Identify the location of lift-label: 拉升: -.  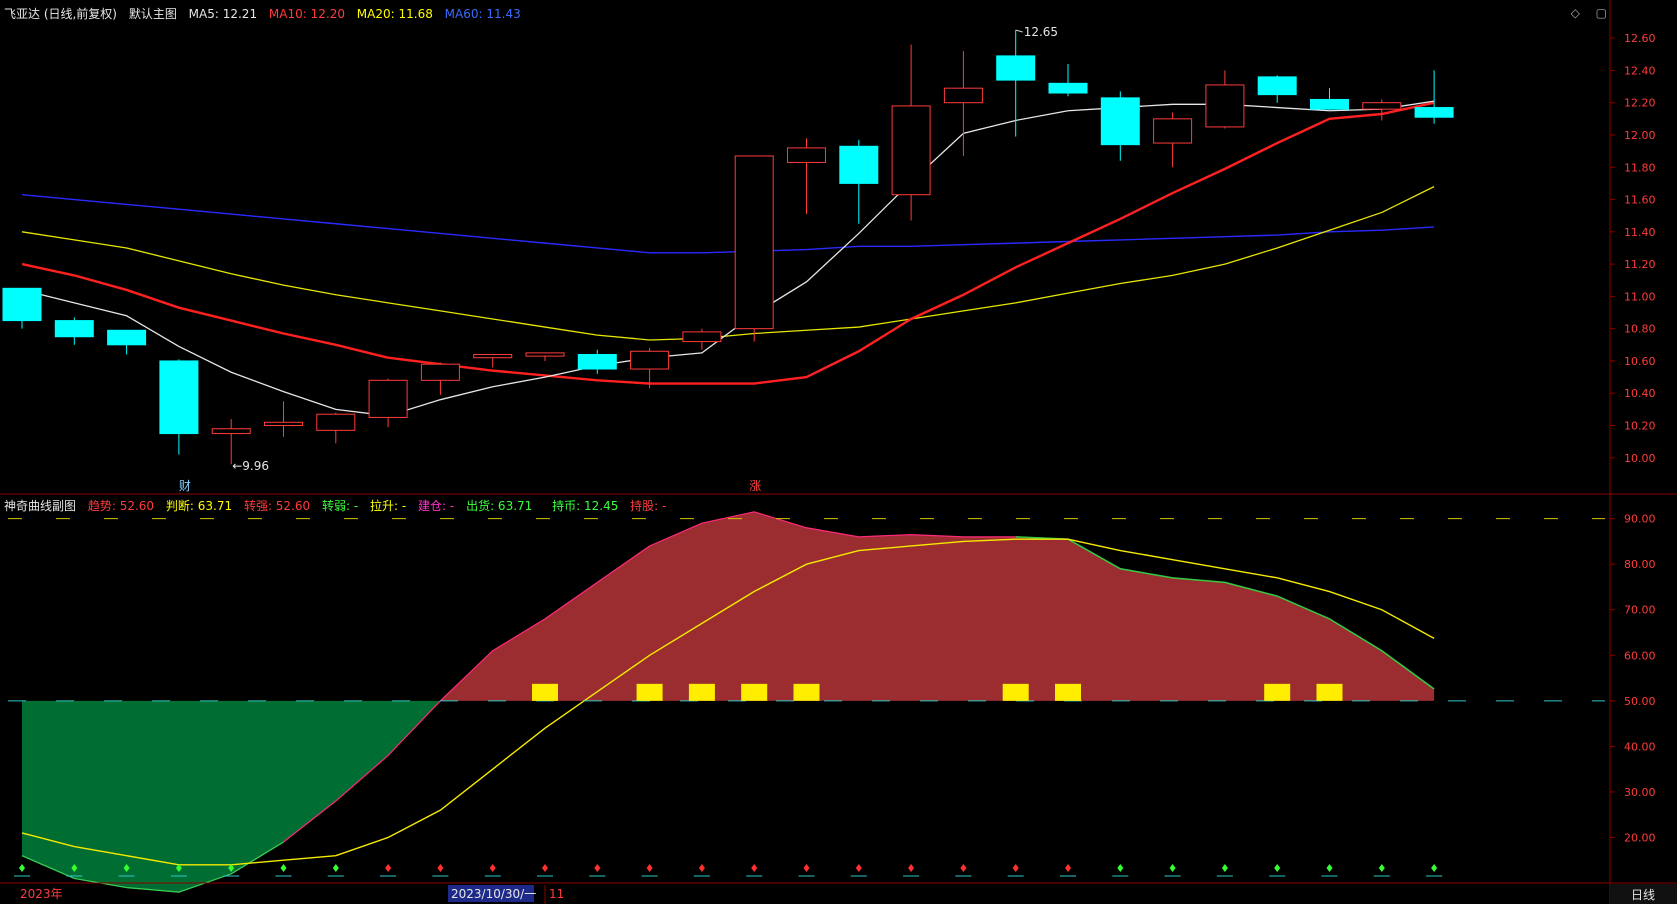
(388, 506).